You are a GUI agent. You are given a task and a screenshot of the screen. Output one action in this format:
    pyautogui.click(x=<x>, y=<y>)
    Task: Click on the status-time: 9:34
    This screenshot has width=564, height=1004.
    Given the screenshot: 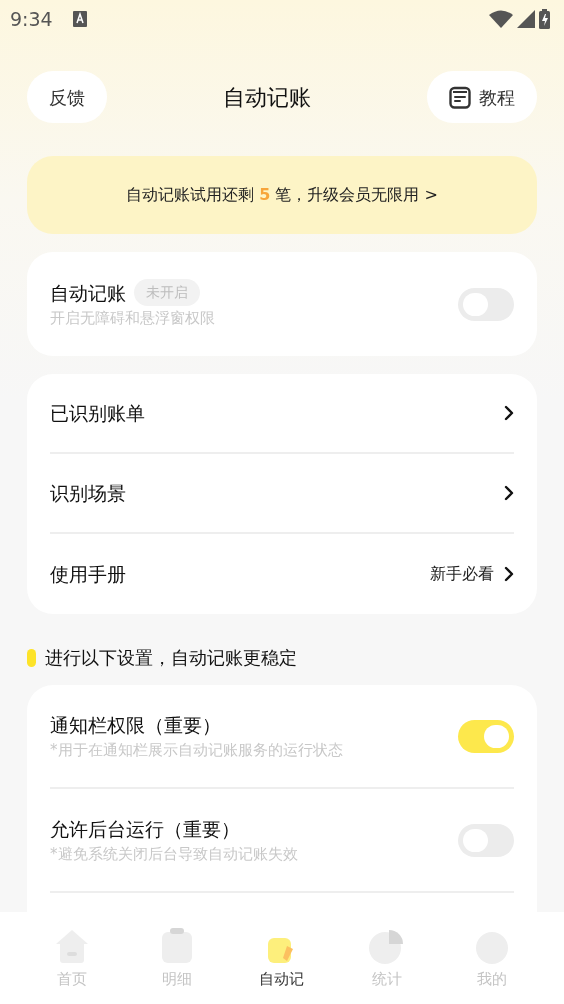 What is the action you would take?
    pyautogui.click(x=31, y=19)
    